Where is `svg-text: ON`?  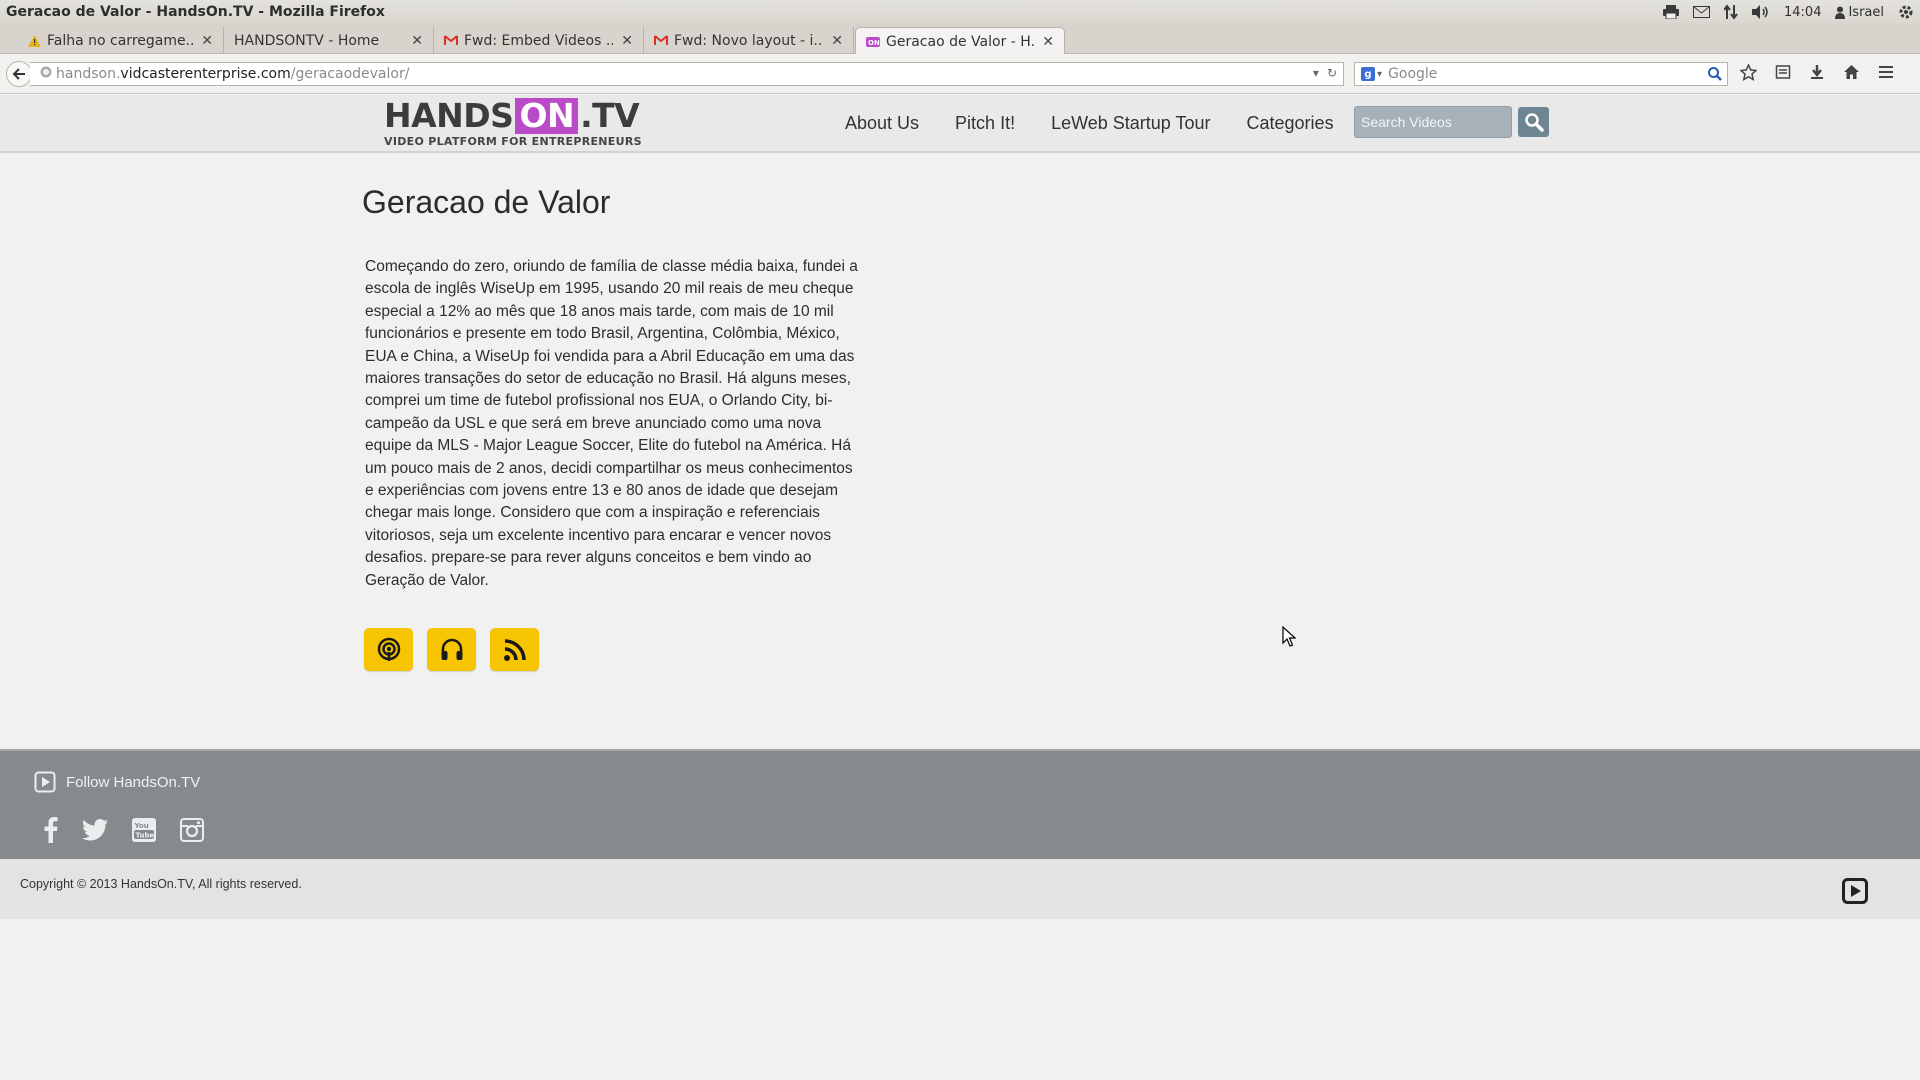
svg-text: ON is located at coordinates (874, 43).